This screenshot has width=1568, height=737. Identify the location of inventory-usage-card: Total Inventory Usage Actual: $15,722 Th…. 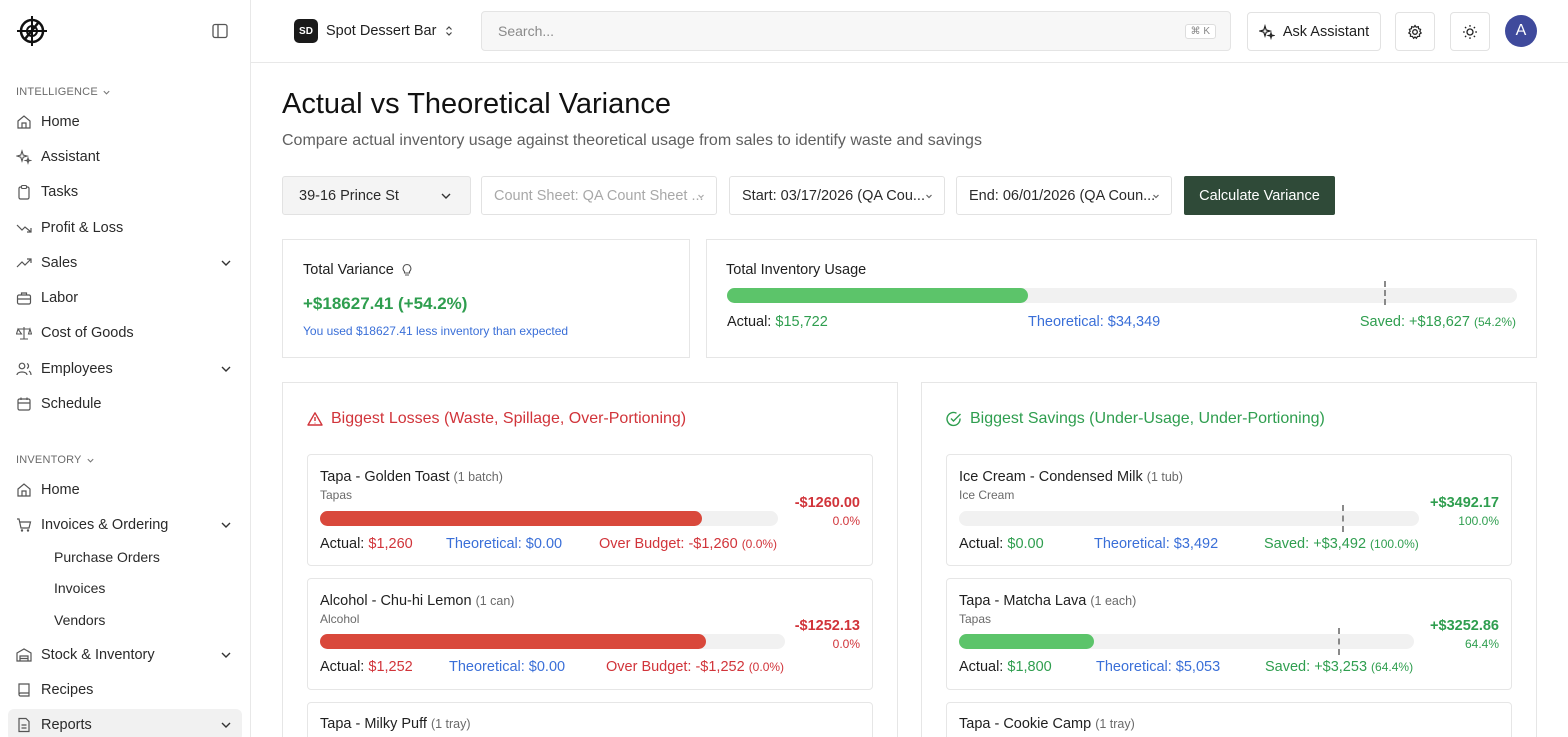
(1121, 298).